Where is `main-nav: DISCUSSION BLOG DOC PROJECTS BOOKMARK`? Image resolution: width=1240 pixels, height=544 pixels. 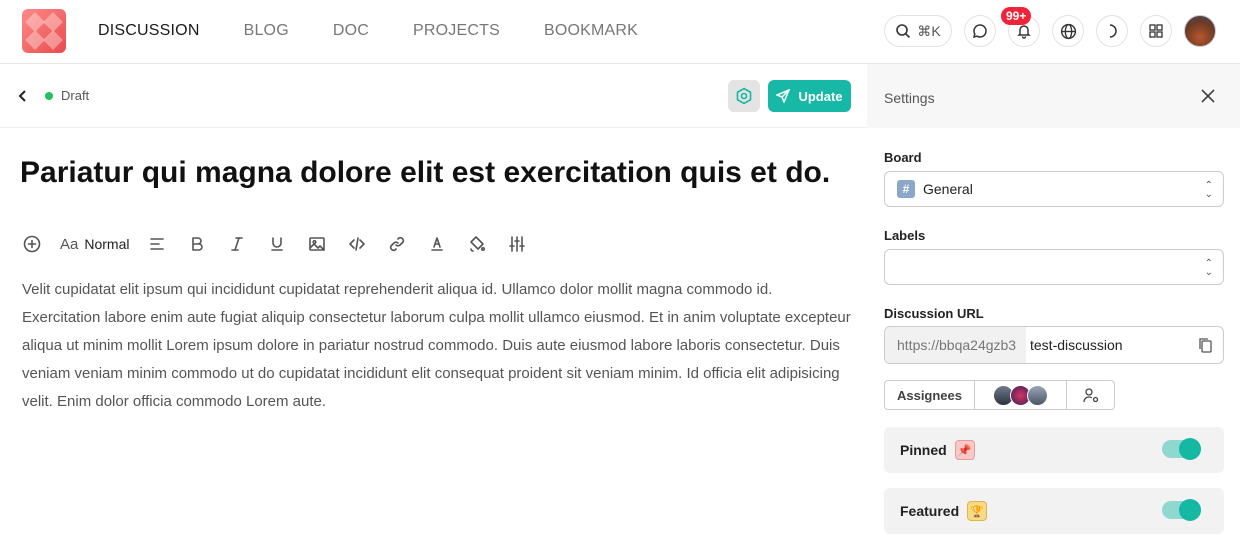
main-nav: DISCUSSION BLOG DOC PROJECTS BOOKMARK is located at coordinates (390, 31).